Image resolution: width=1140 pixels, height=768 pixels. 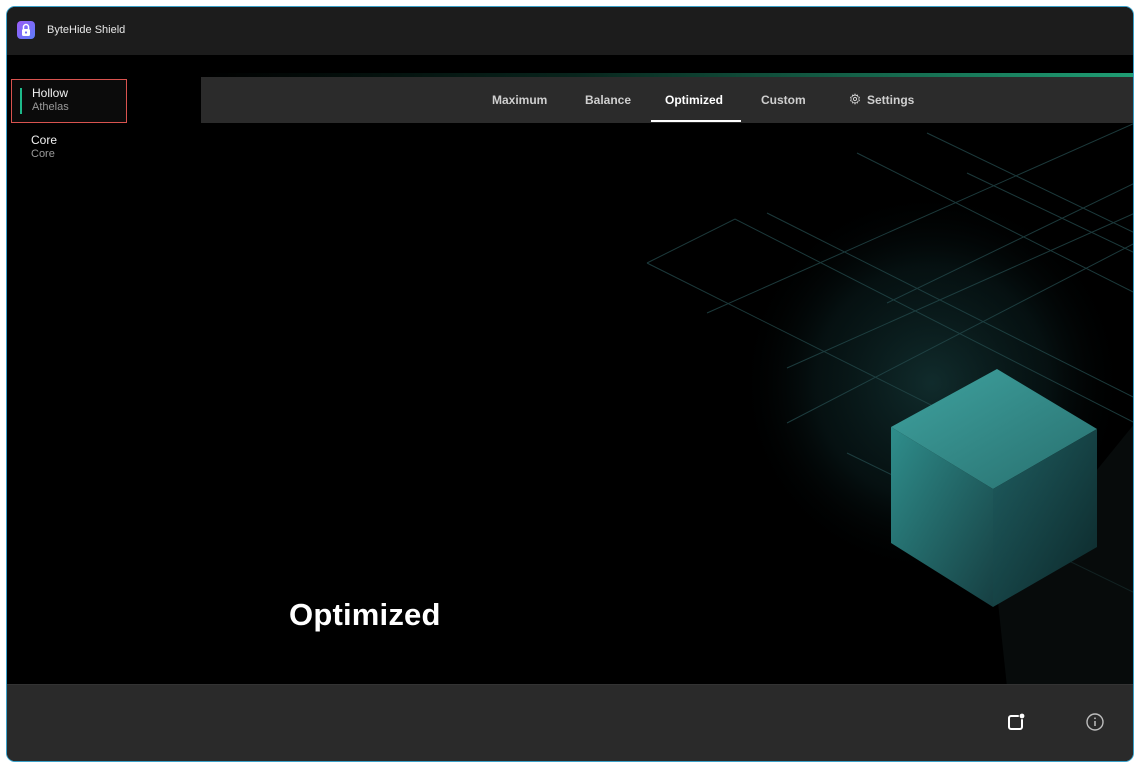 I want to click on notification-icon, so click(x=1016, y=721).